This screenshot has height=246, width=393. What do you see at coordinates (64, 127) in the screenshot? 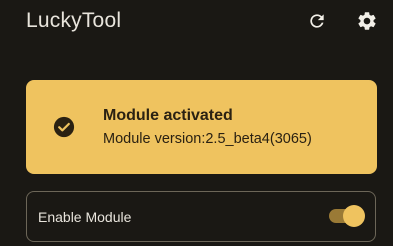
I see `check-circle-icon` at bounding box center [64, 127].